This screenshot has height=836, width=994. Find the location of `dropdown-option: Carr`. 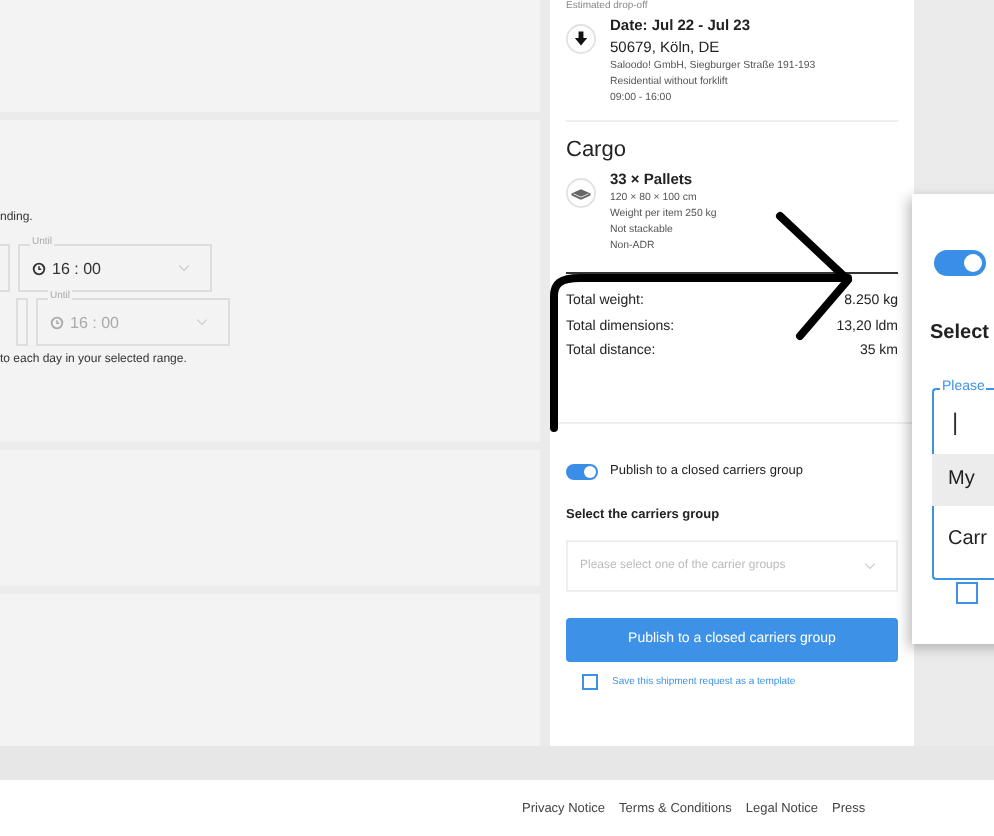

dropdown-option: Carr is located at coordinates (963, 540).